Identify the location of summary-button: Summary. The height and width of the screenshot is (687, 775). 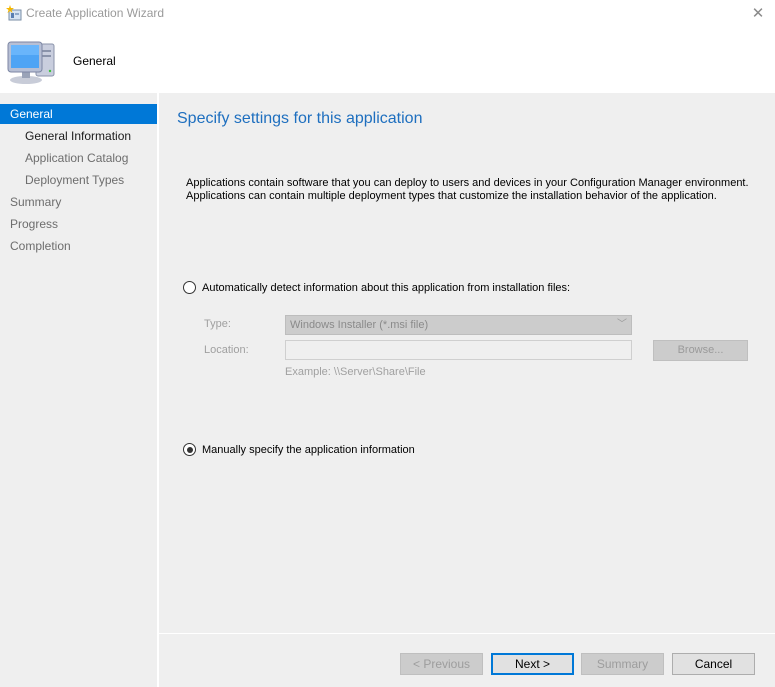
(622, 664).